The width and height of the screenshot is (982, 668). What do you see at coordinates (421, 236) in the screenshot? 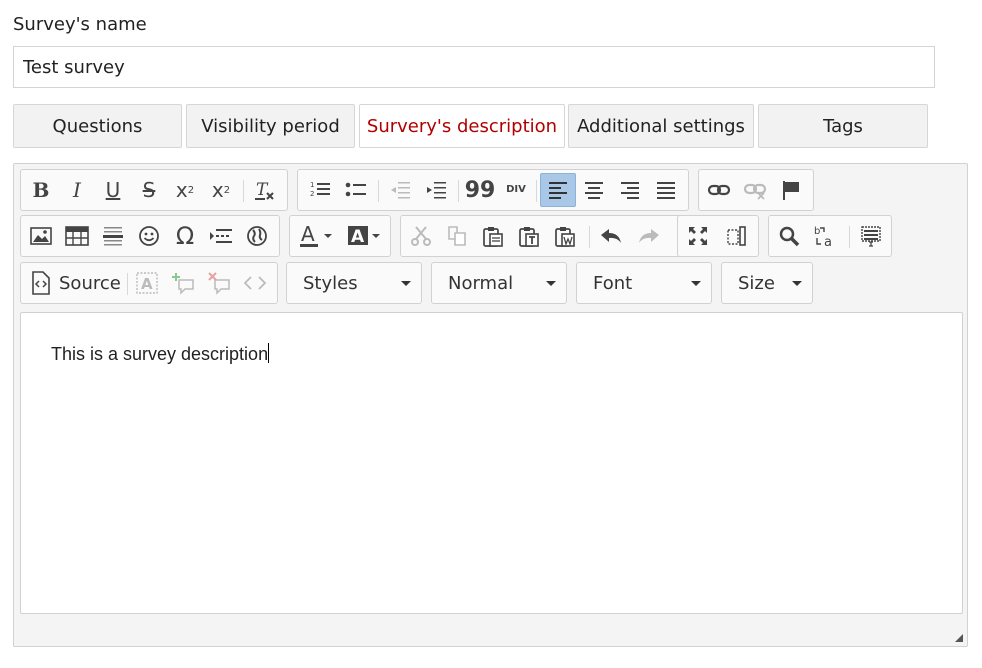
I see `cut-icon` at bounding box center [421, 236].